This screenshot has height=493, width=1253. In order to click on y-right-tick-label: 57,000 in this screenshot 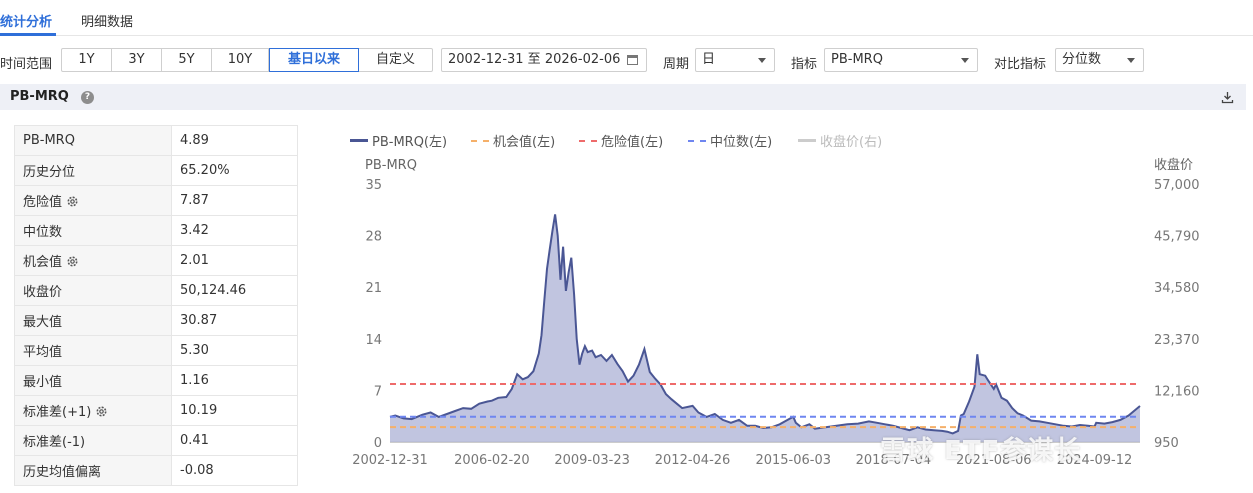, I will do `click(1177, 185)`.